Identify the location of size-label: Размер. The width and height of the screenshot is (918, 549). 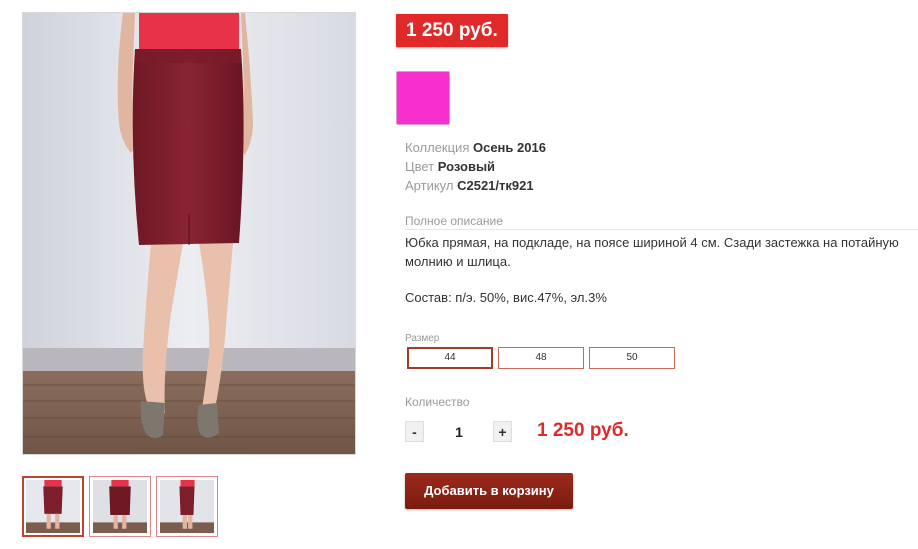
(422, 338).